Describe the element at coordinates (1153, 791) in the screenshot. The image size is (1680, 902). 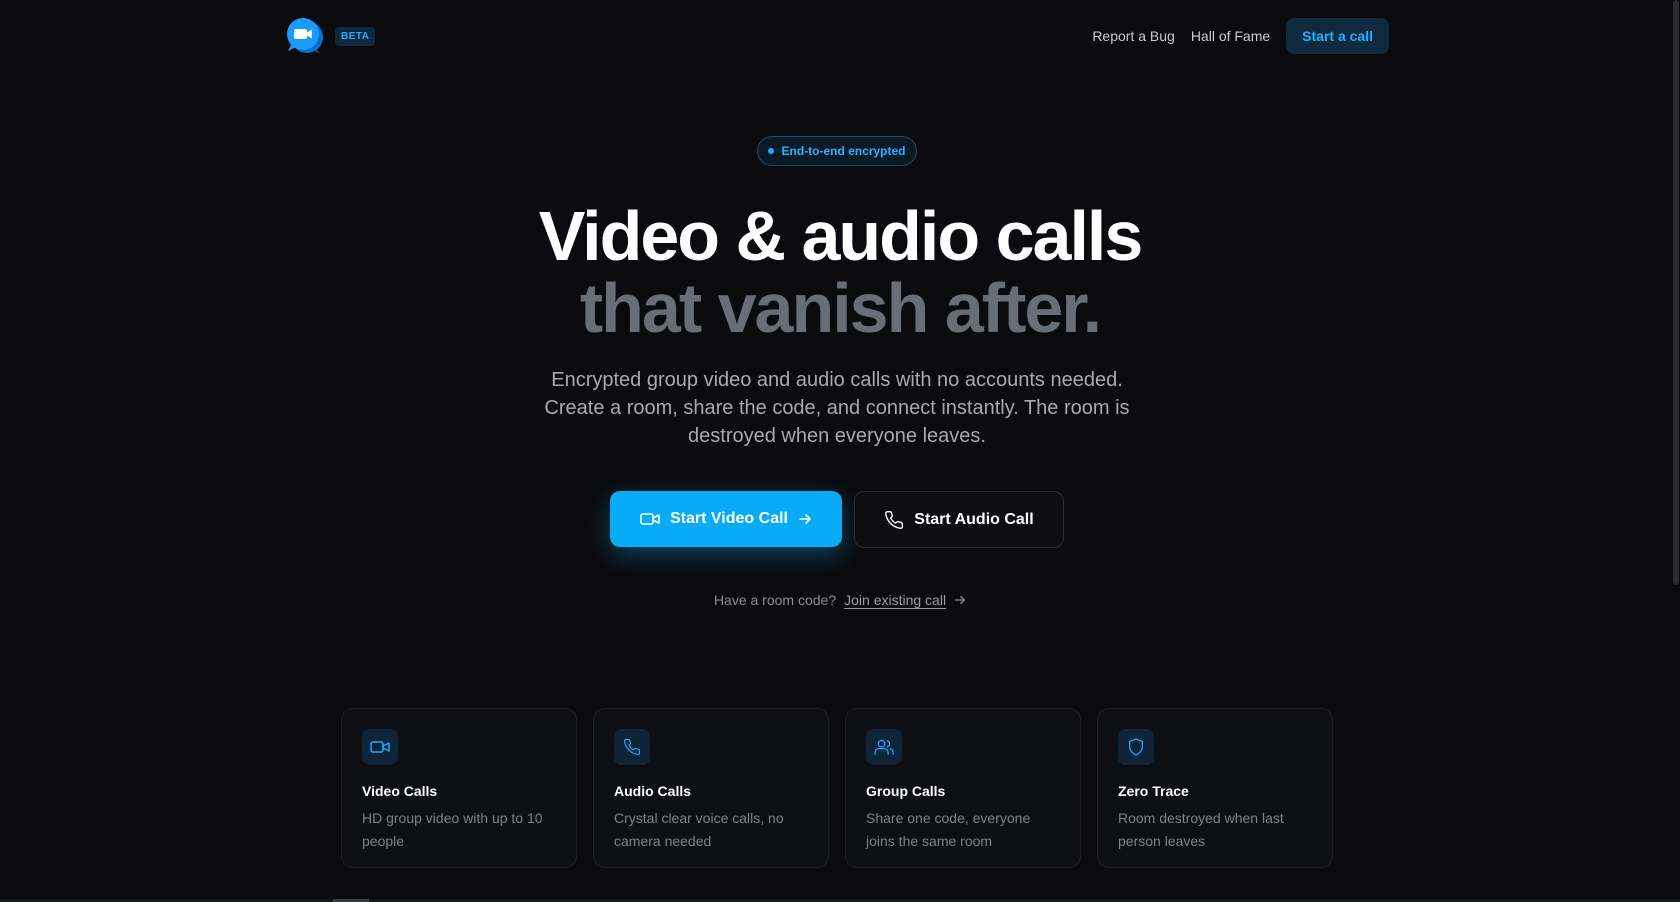
I see `feature-title: Zero Trace` at that location.